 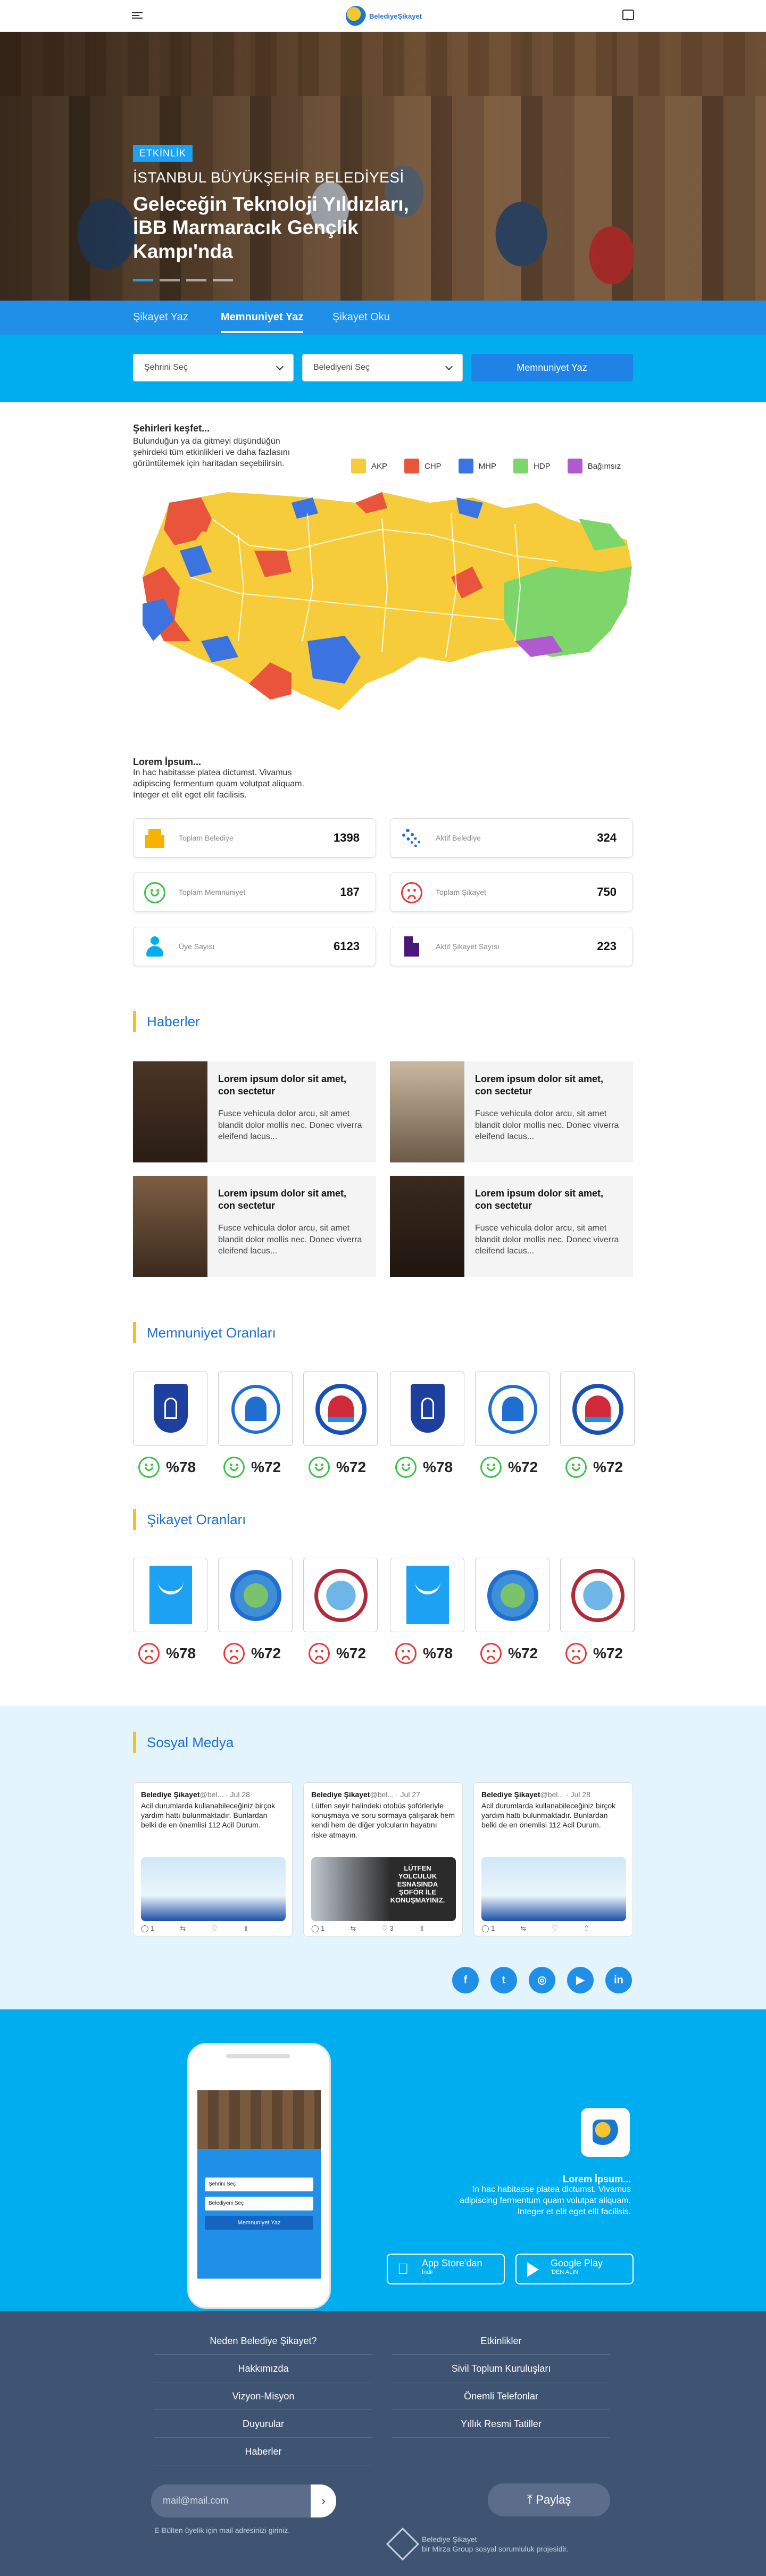 What do you see at coordinates (446, 2269) in the screenshot?
I see `app-store-button:  App Store'danİndir` at bounding box center [446, 2269].